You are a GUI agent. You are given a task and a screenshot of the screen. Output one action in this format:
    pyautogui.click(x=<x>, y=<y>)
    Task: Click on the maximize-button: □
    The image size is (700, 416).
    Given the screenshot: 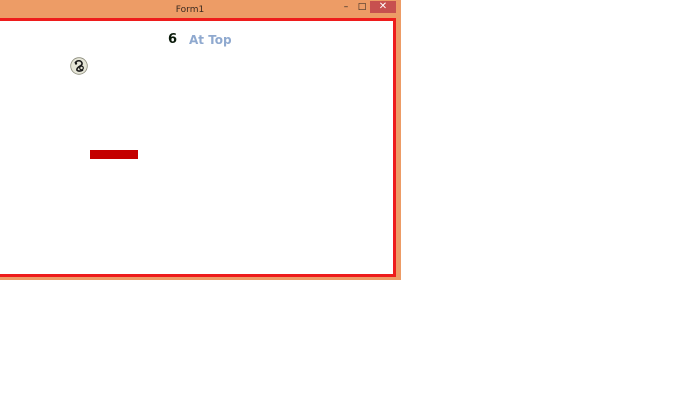 What is the action you would take?
    pyautogui.click(x=362, y=7)
    